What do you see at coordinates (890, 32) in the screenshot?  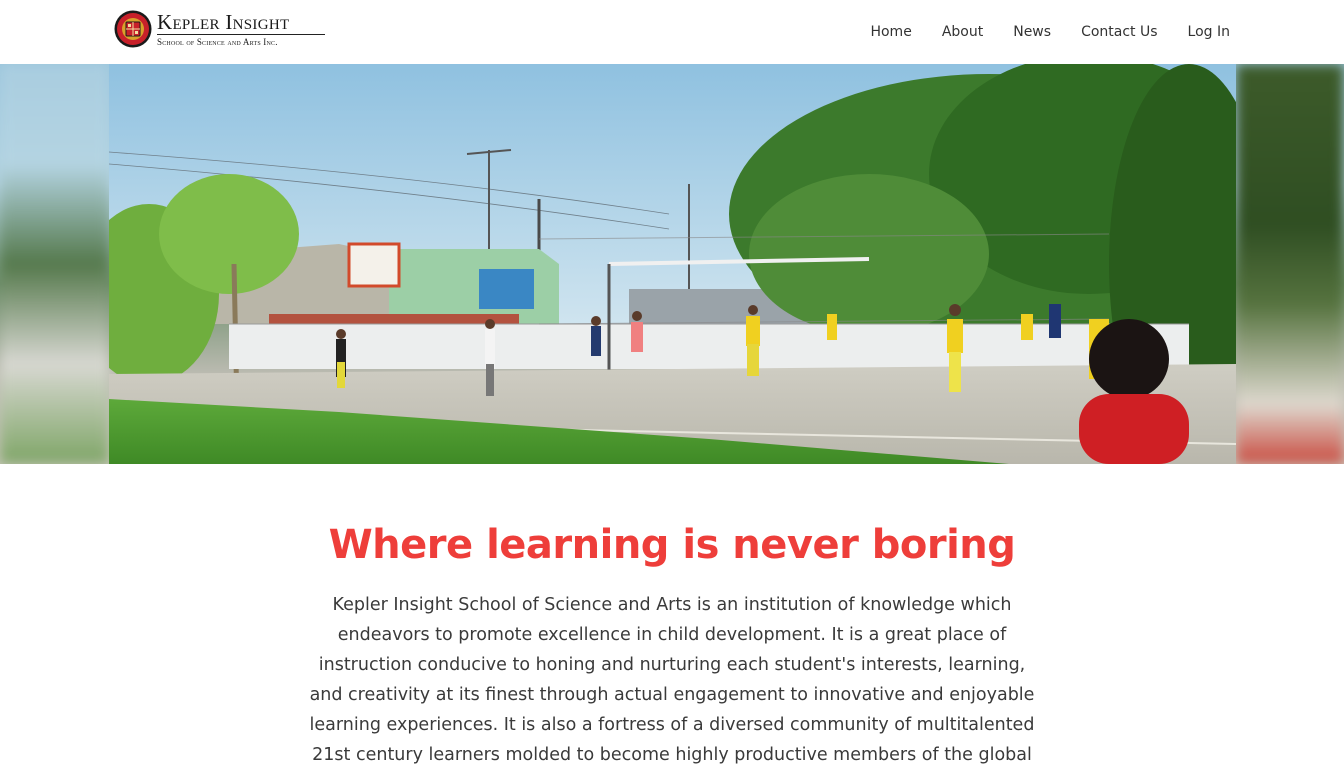 I see `nav-home: Home` at bounding box center [890, 32].